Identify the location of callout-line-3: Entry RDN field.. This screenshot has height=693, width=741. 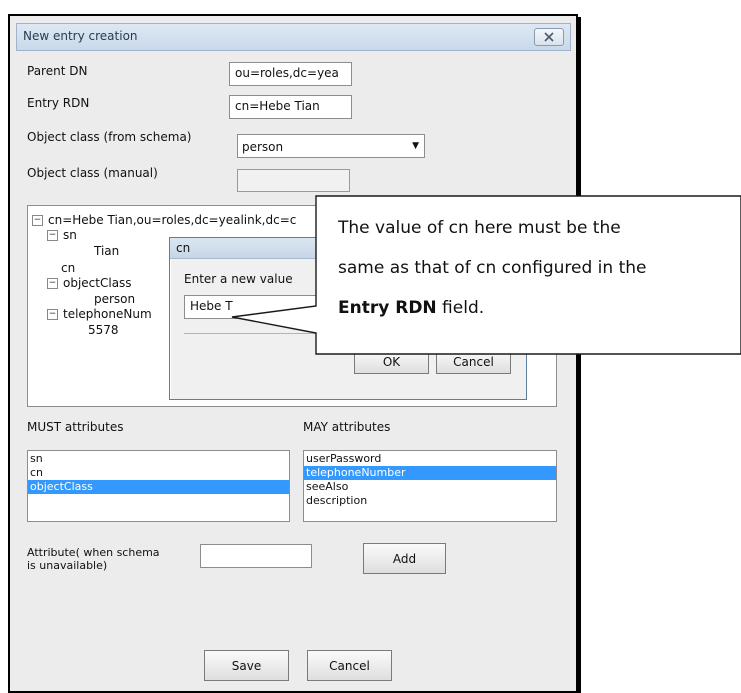
(411, 308).